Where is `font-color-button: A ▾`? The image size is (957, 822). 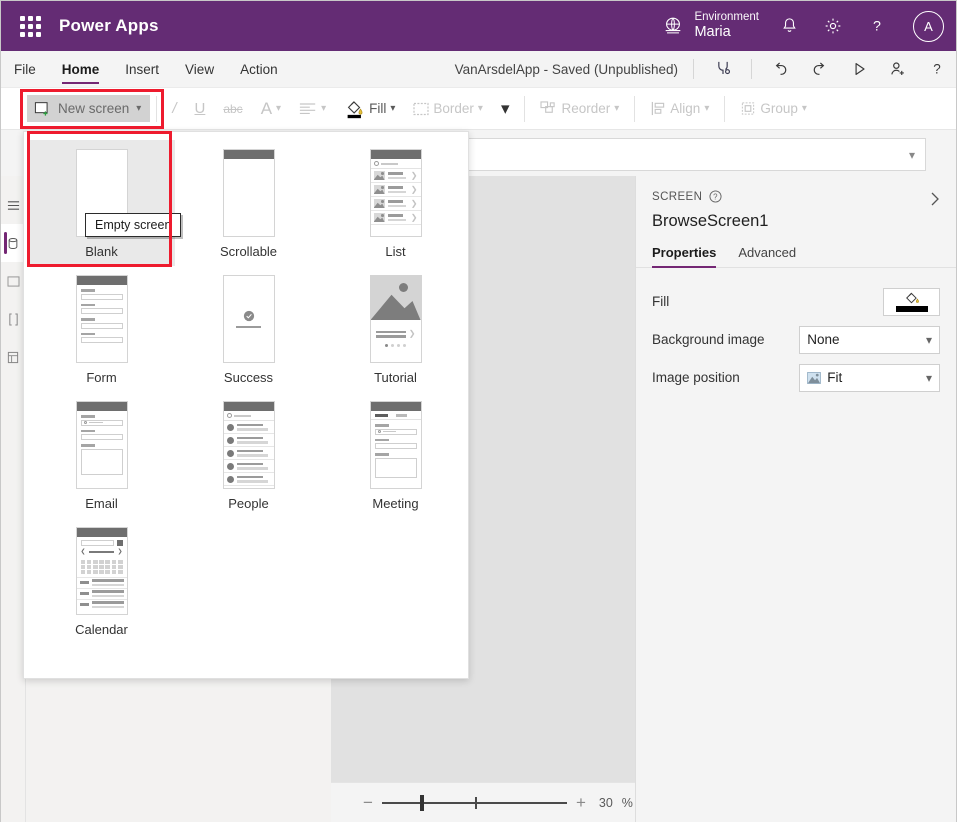
font-color-button: A ▾ is located at coordinates (271, 109).